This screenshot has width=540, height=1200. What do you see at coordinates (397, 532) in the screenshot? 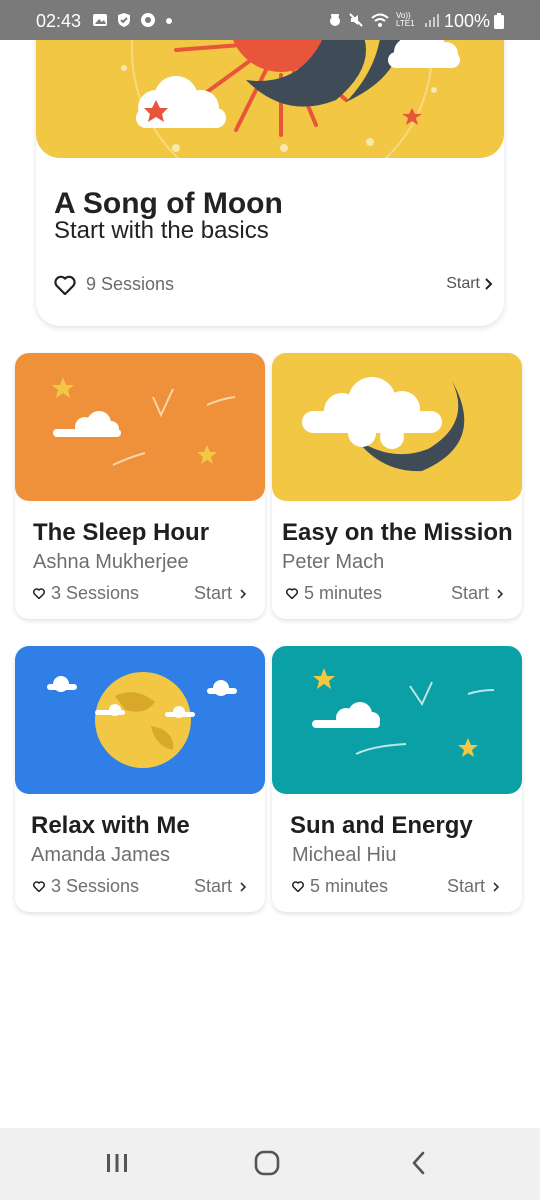
I see `card-title: Easy on the Mission` at bounding box center [397, 532].